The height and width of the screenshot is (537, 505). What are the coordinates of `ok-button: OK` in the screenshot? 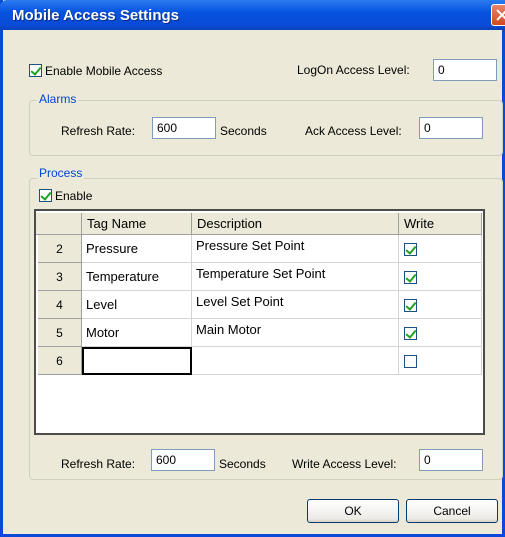 It's located at (353, 511).